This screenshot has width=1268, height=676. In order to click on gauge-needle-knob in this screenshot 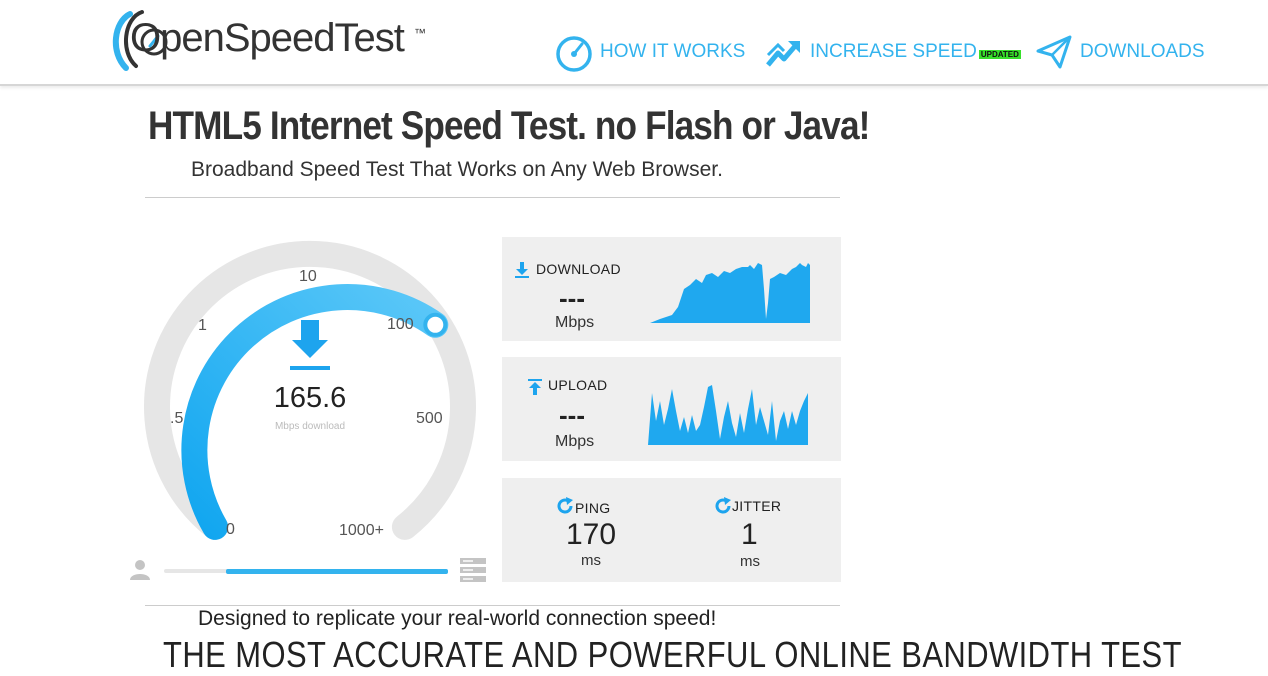, I will do `click(435, 324)`.